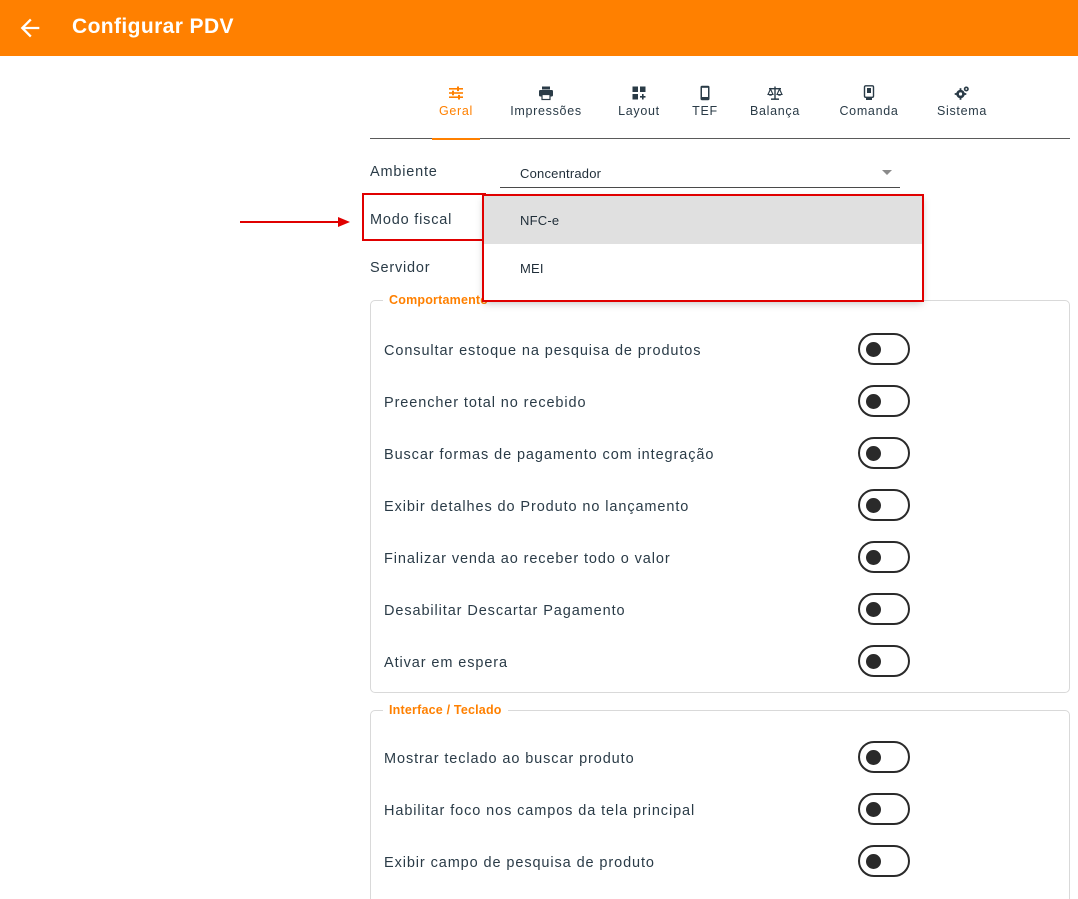 The height and width of the screenshot is (899, 1078). I want to click on setting-label: Exibir detalhes do Produto no lançamento, so click(537, 507).